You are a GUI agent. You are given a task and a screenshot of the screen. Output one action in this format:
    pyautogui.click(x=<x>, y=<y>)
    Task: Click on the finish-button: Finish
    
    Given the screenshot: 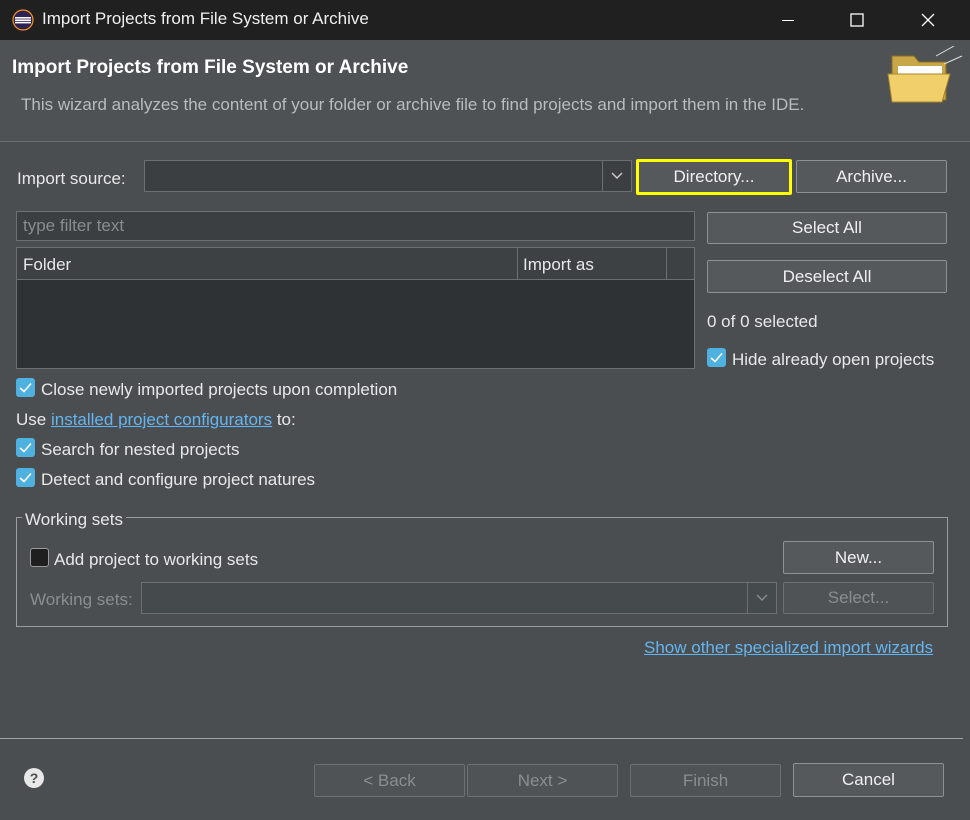 What is the action you would take?
    pyautogui.click(x=705, y=780)
    